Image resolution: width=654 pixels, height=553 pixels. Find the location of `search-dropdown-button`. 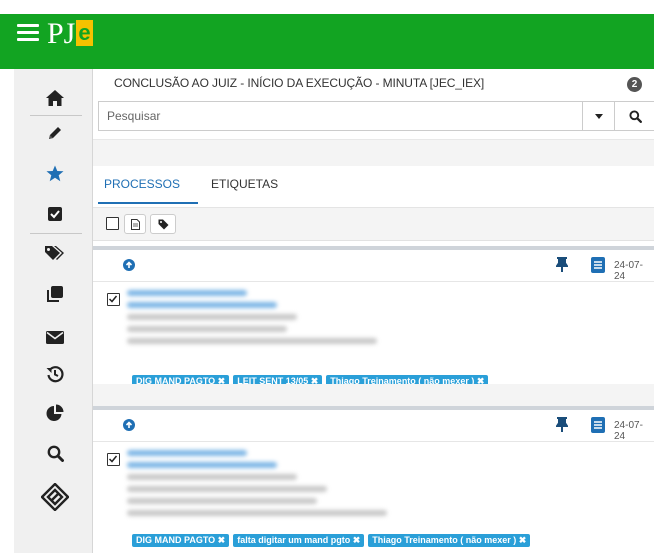

search-dropdown-button is located at coordinates (598, 116).